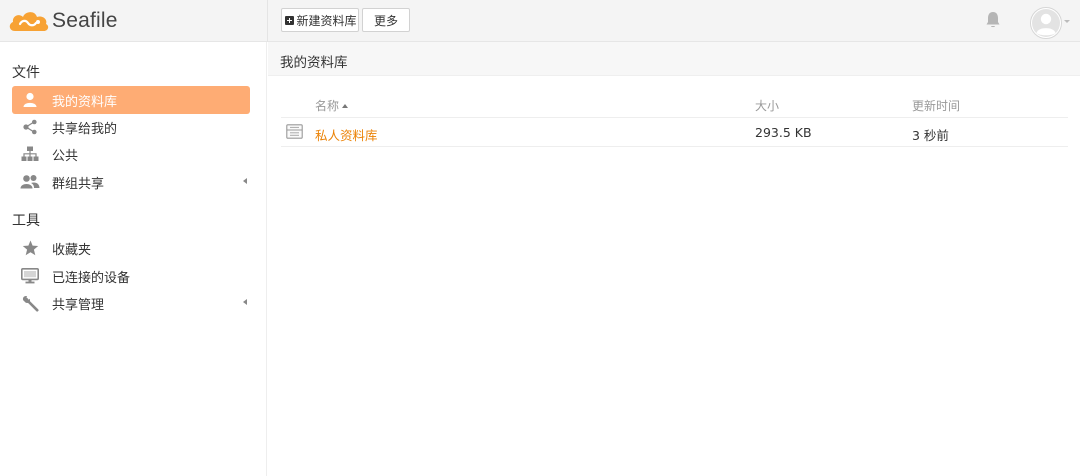 Image resolution: width=1080 pixels, height=476 pixels. Describe the element at coordinates (540, 21) in the screenshot. I see `top-header: Seafile 新建资料库 更多` at that location.